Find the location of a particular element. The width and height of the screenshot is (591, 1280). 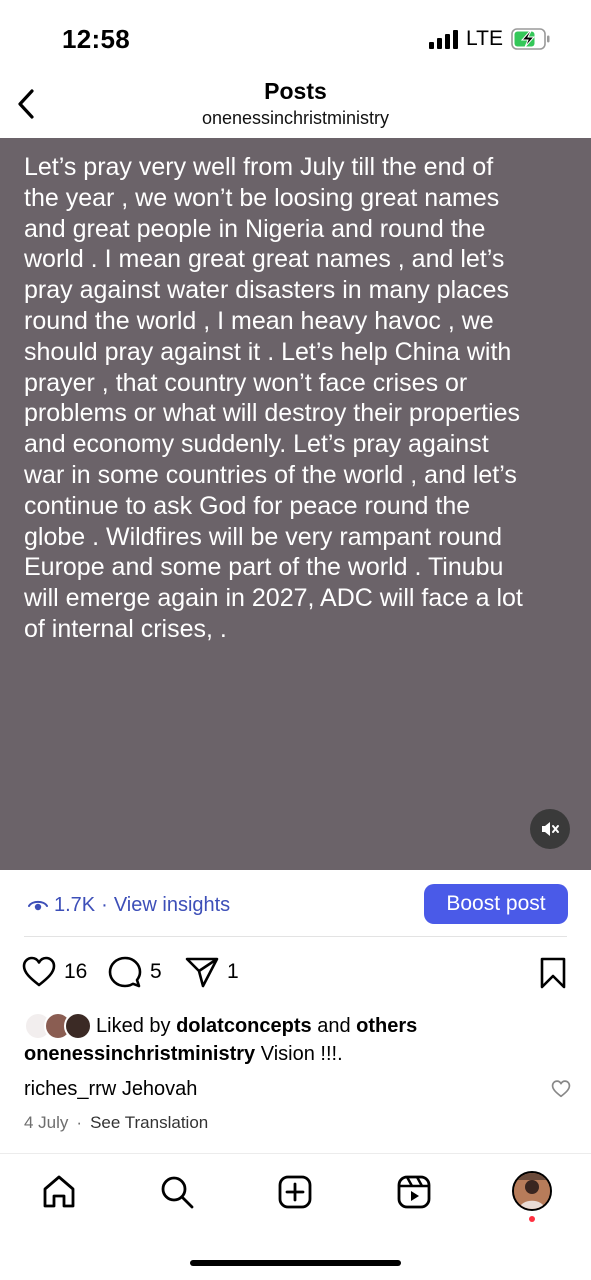

comment-icon is located at coordinates (125, 972).